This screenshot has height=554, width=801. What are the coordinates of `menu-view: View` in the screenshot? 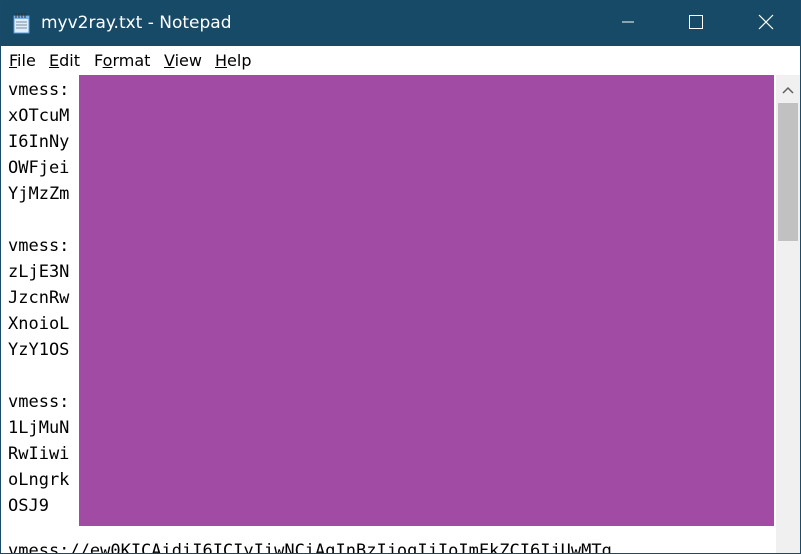 It's located at (183, 61).